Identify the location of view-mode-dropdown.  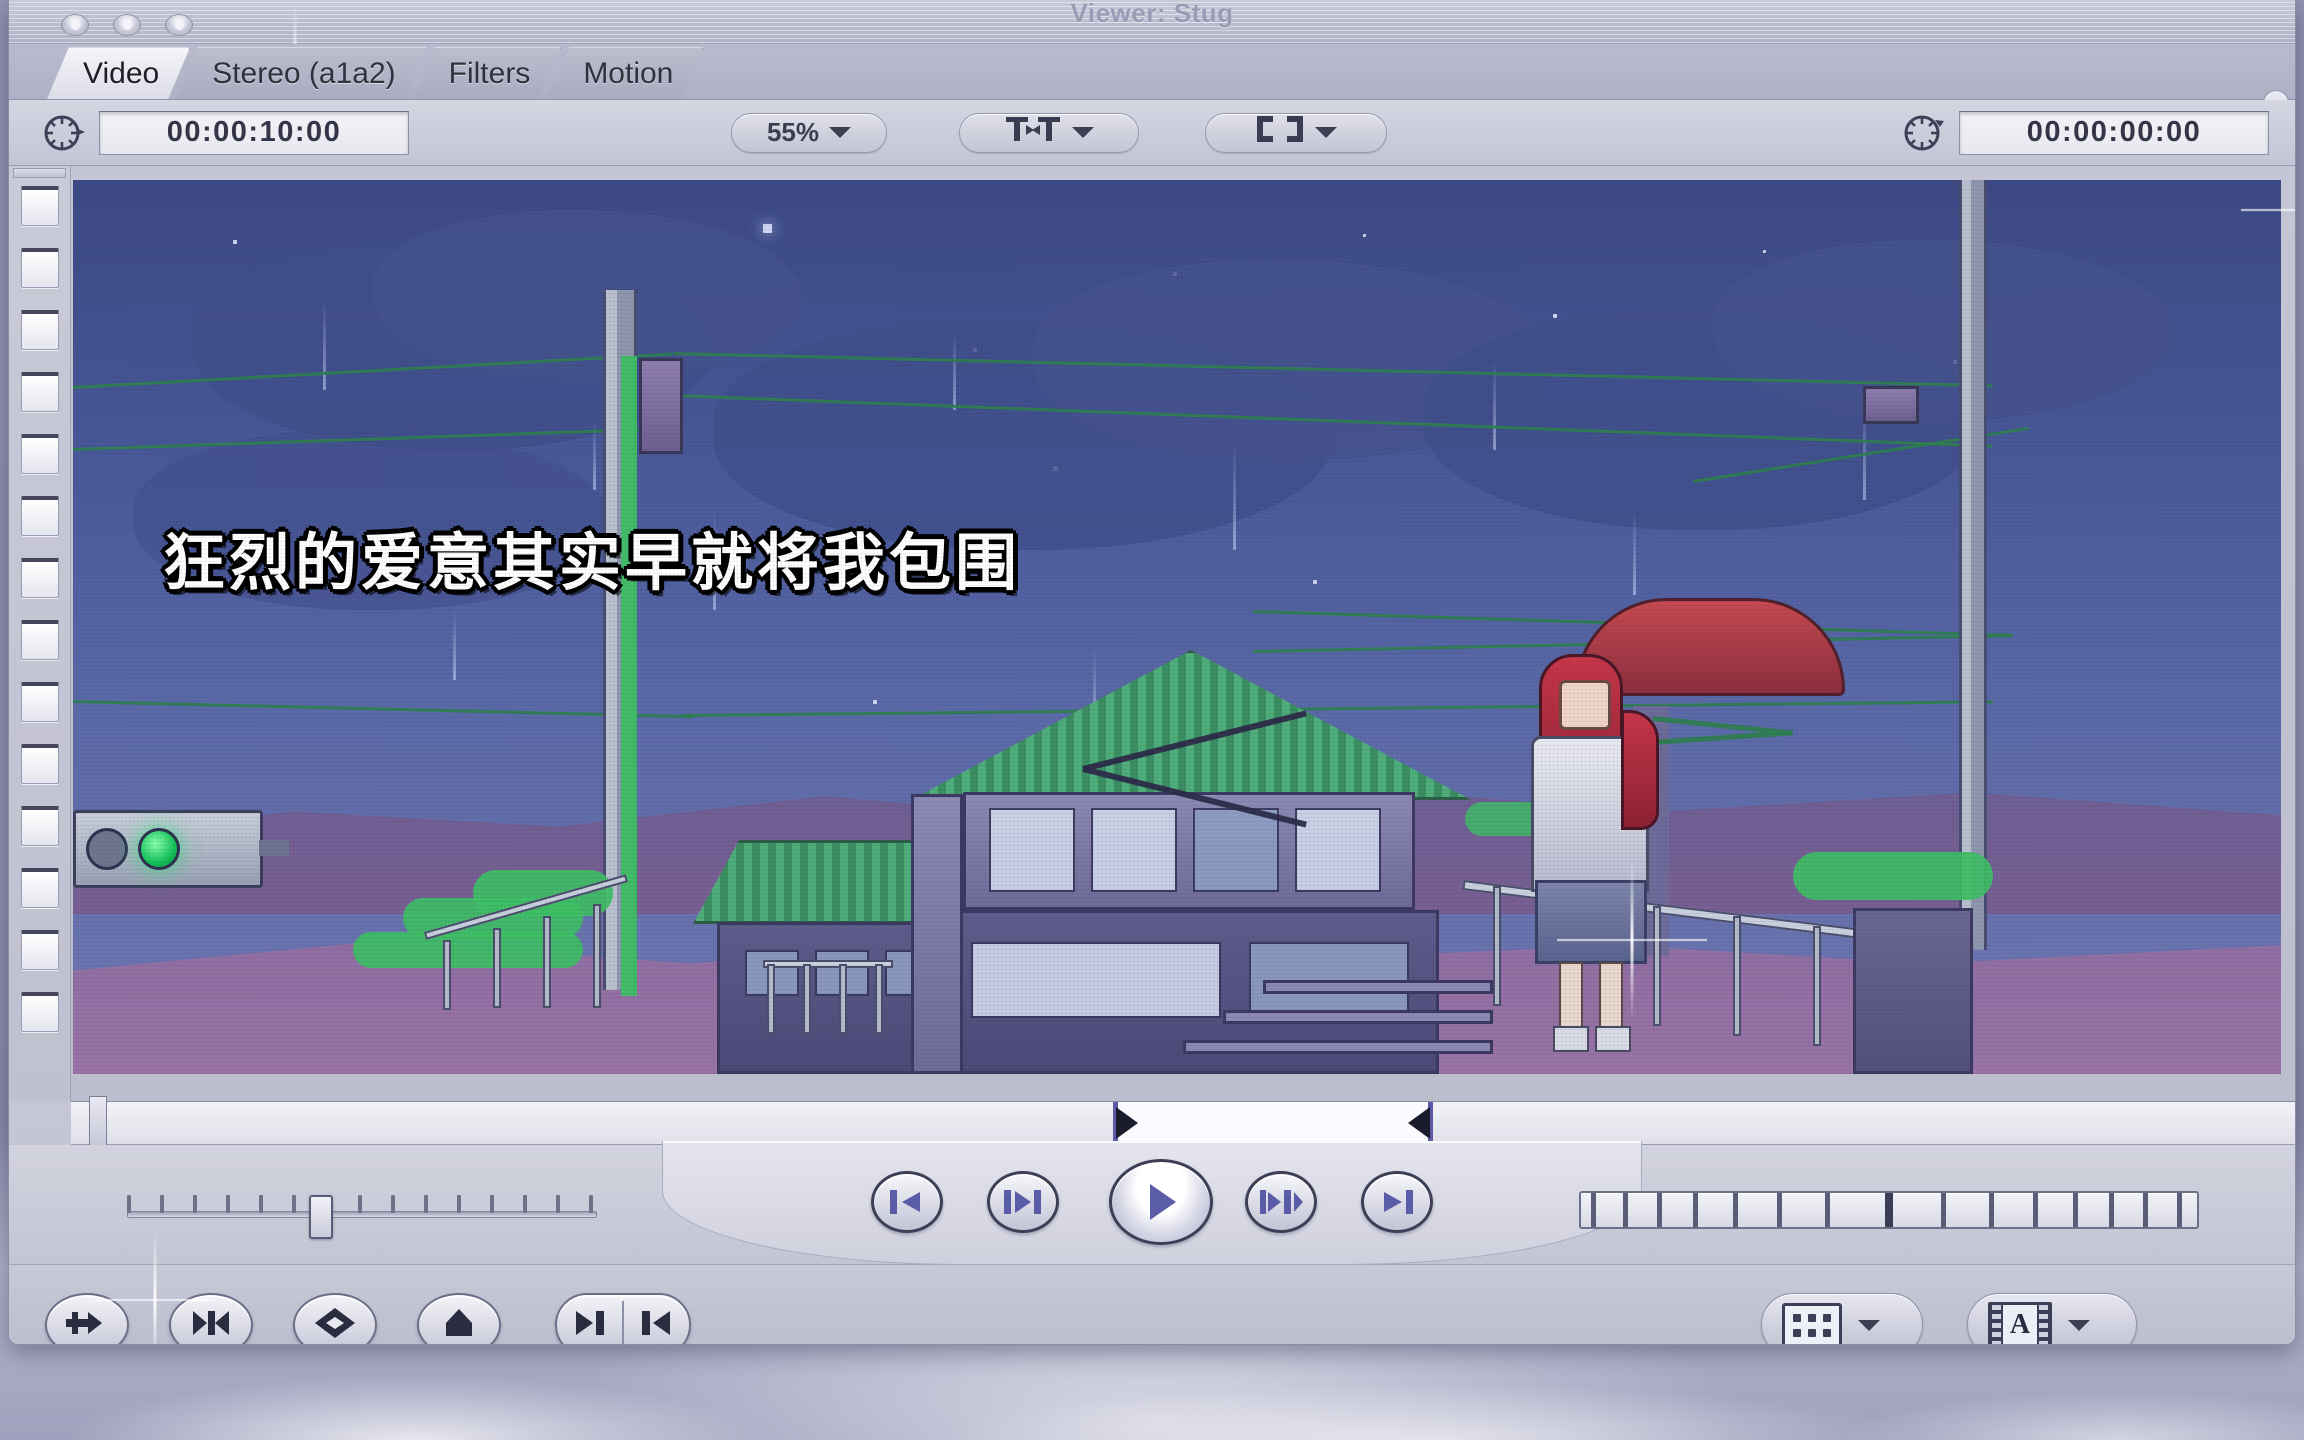
(1049, 132).